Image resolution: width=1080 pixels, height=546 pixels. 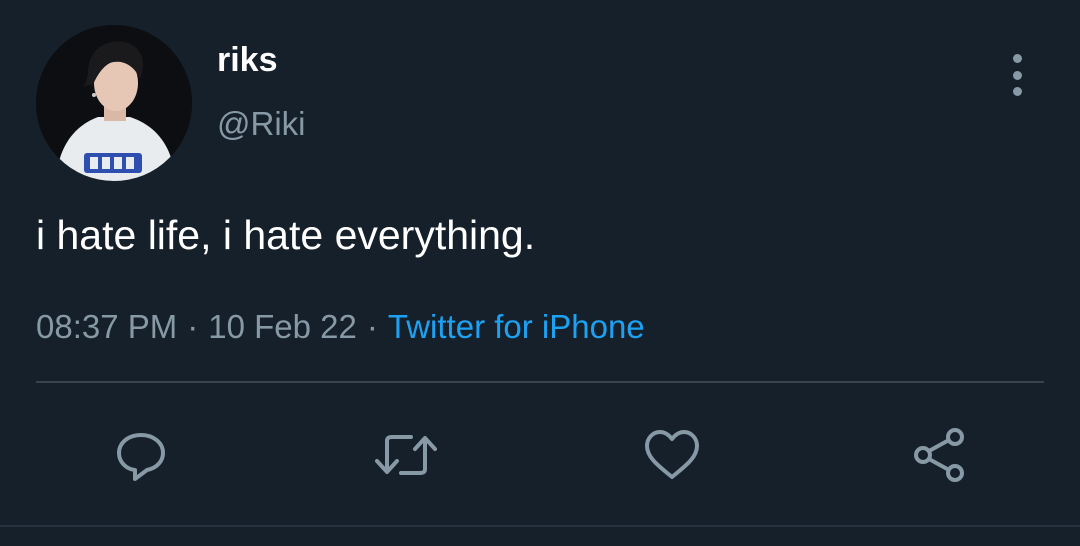 What do you see at coordinates (540, 526) in the screenshot?
I see `bottom-divider` at bounding box center [540, 526].